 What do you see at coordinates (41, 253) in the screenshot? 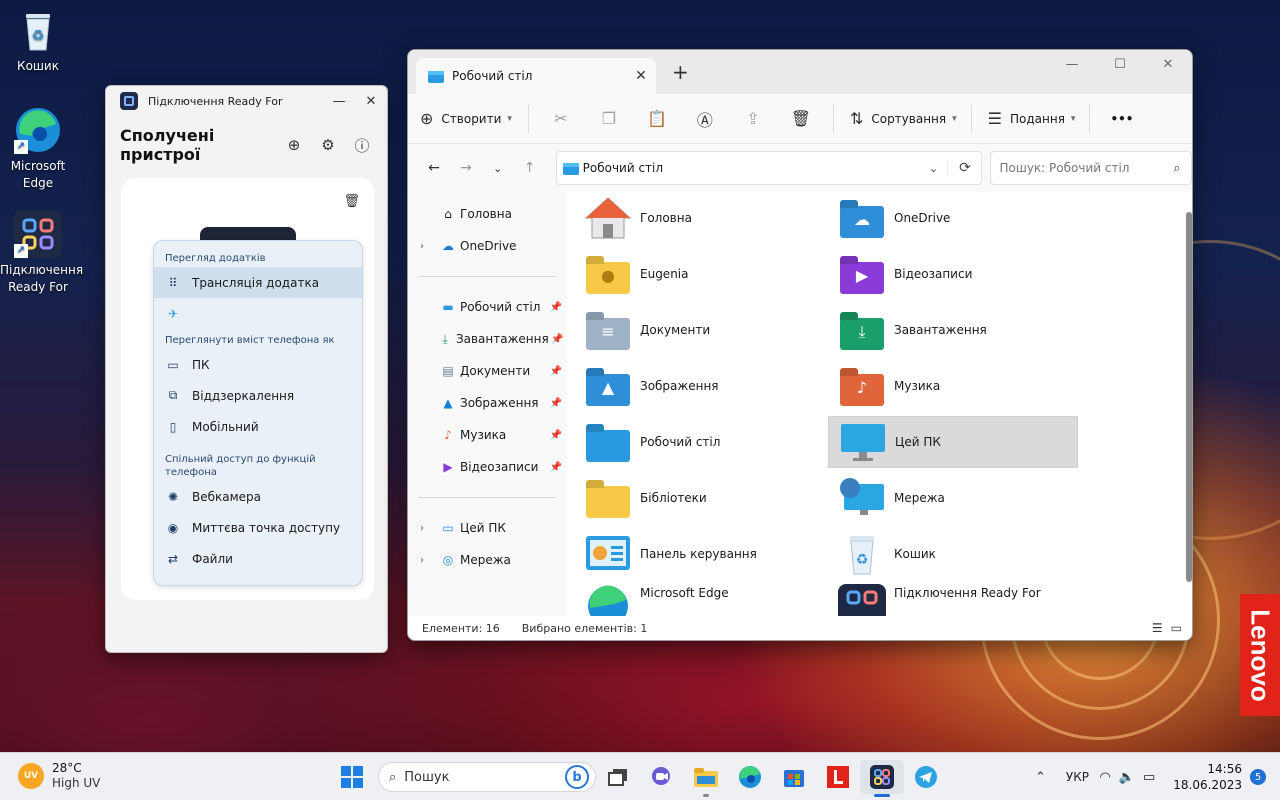
I see `desktop-icon-ready-for: ↗ Підключення Ready For` at bounding box center [41, 253].